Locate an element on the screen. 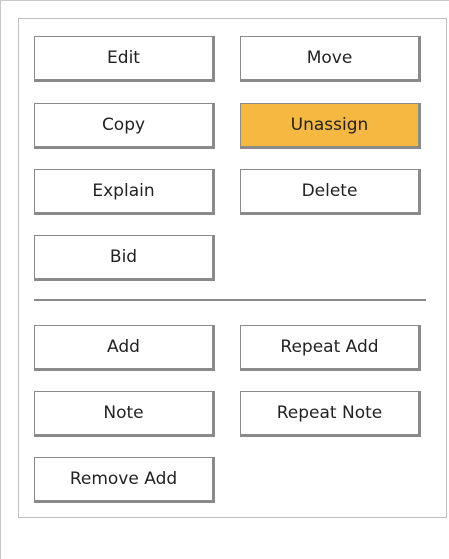  edit-button: Edit is located at coordinates (124, 59).